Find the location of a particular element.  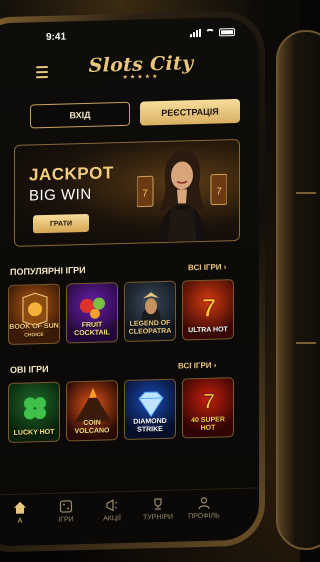

status-icons is located at coordinates (212, 33).